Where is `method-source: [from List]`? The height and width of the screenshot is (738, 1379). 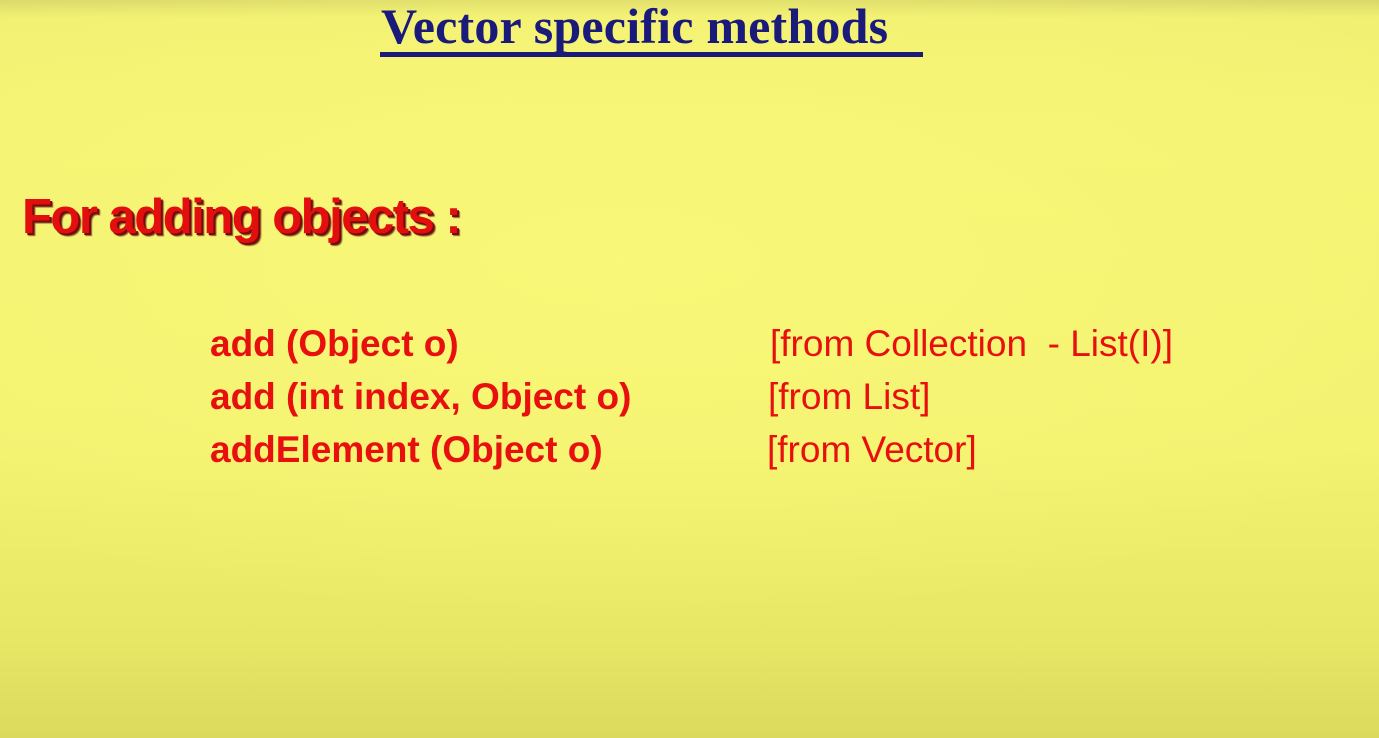
method-source: [from List] is located at coordinates (849, 396).